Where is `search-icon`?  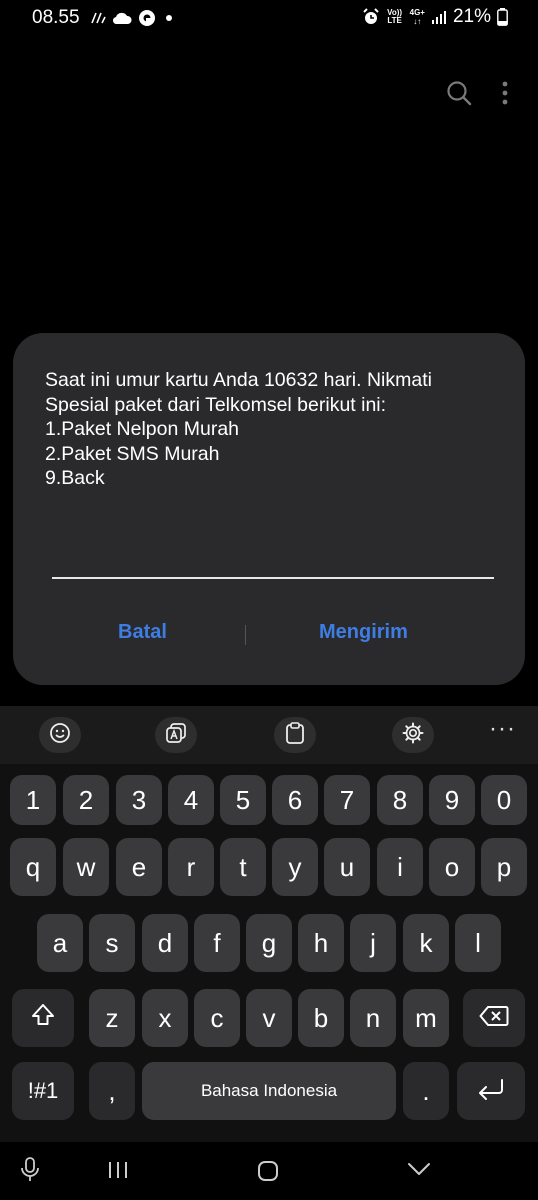 search-icon is located at coordinates (459, 95).